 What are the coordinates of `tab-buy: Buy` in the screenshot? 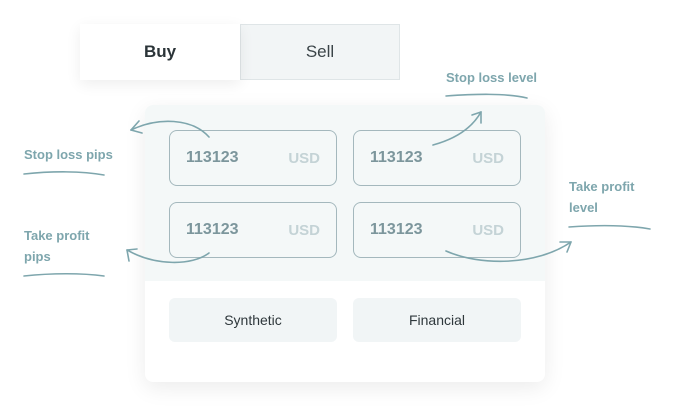 It's located at (160, 52).